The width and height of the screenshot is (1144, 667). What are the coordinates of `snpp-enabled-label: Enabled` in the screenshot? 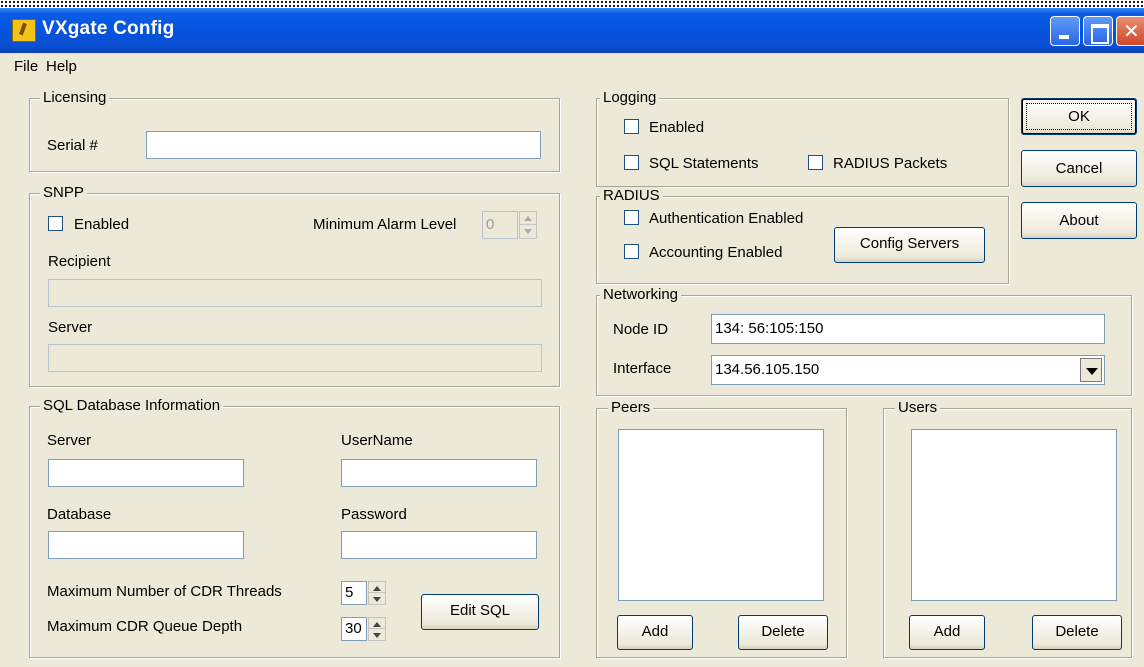 It's located at (102, 224).